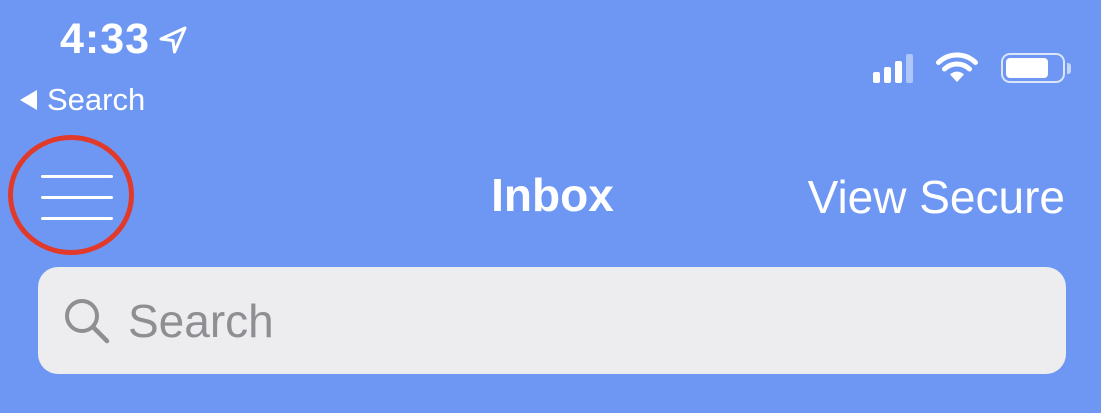 The image size is (1101, 413). I want to click on status-time: 4:33, so click(125, 39).